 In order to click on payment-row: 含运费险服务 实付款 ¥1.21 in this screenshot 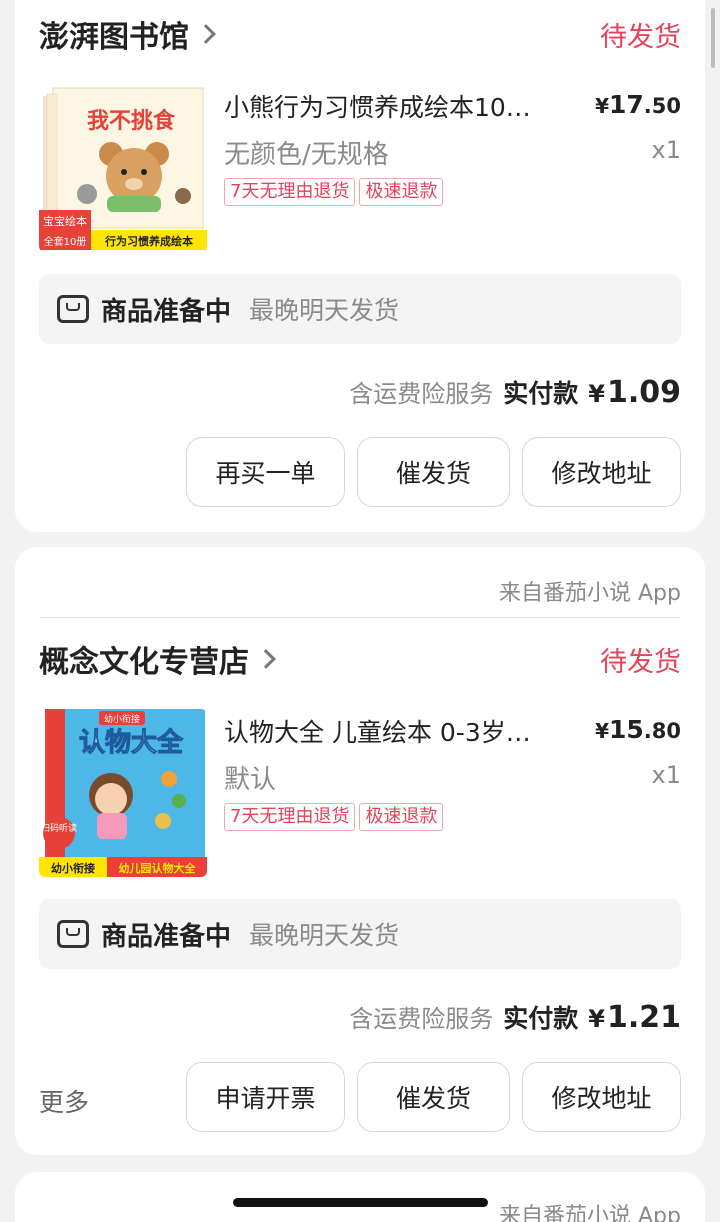, I will do `click(515, 1017)`.